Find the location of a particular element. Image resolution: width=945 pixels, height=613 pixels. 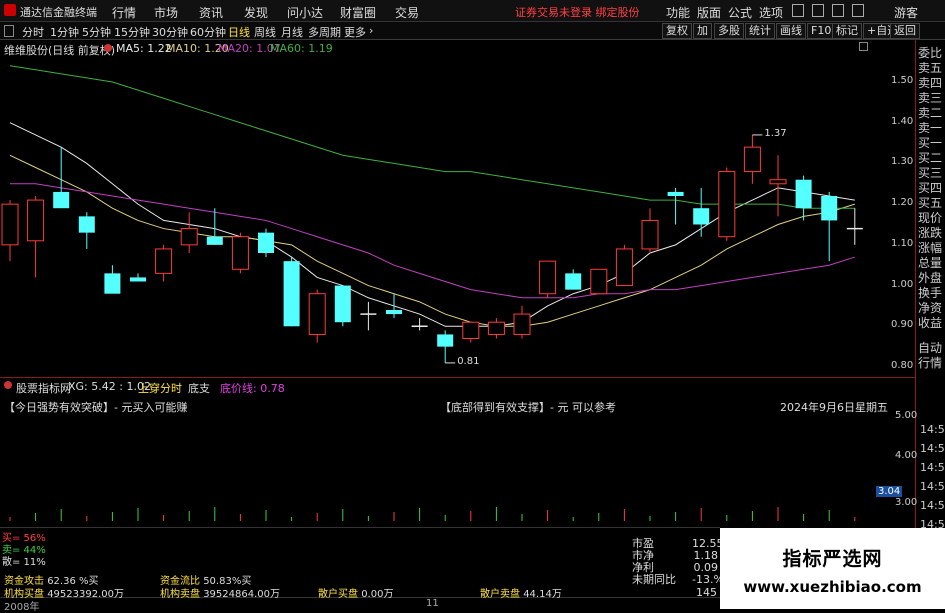

side-label: 卖四 is located at coordinates (930, 83).